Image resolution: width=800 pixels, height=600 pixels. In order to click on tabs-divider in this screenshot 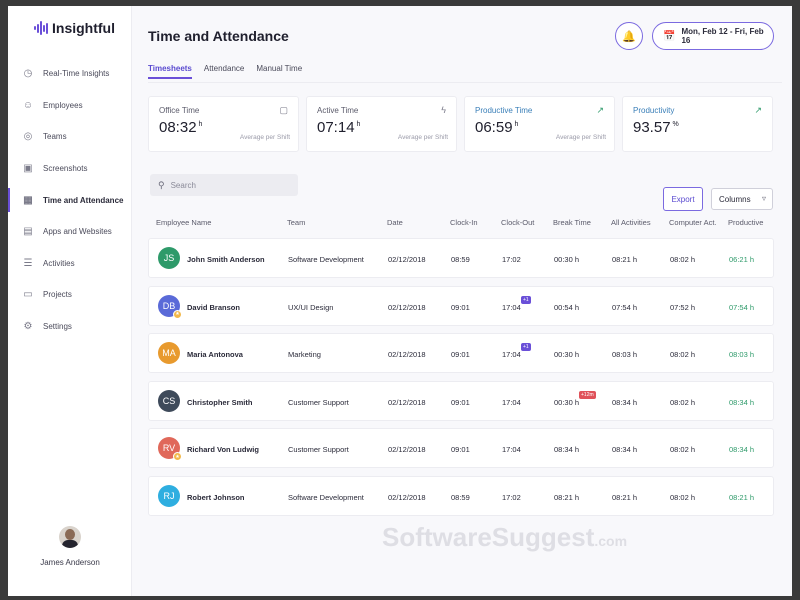, I will do `click(465, 82)`.